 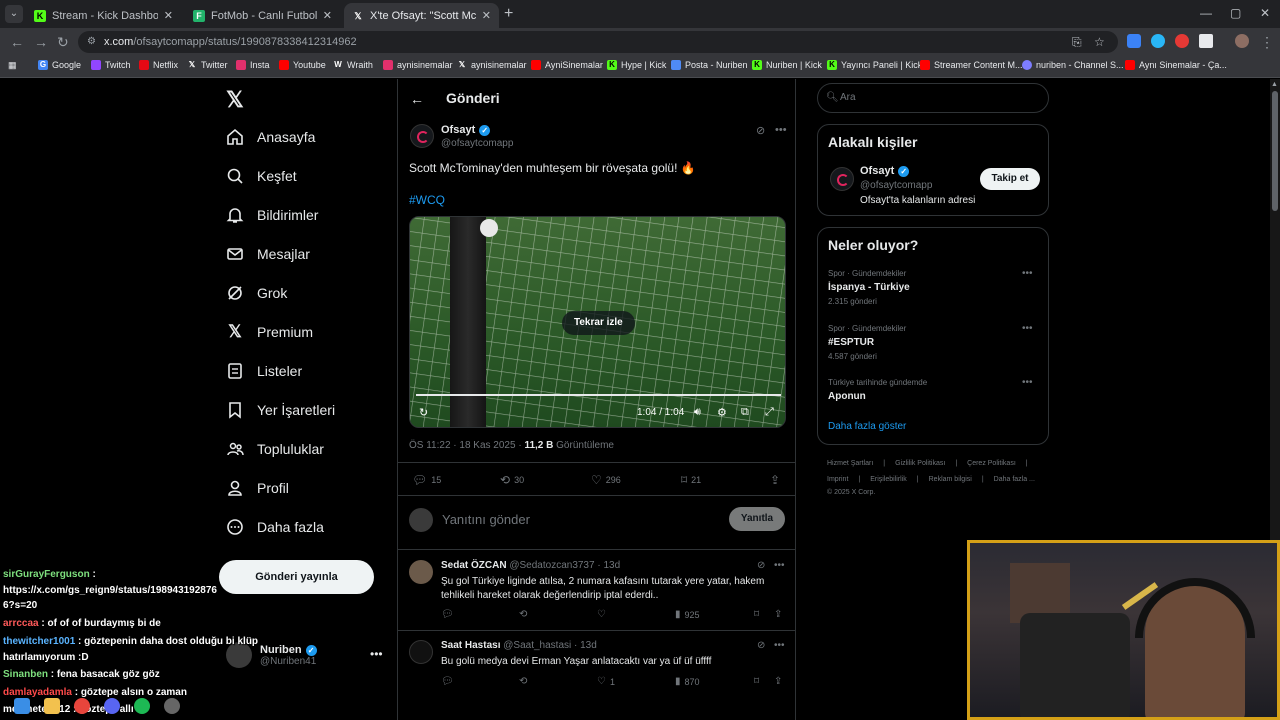 What do you see at coordinates (1077, 42) in the screenshot?
I see `install-icon: ⎘` at bounding box center [1077, 42].